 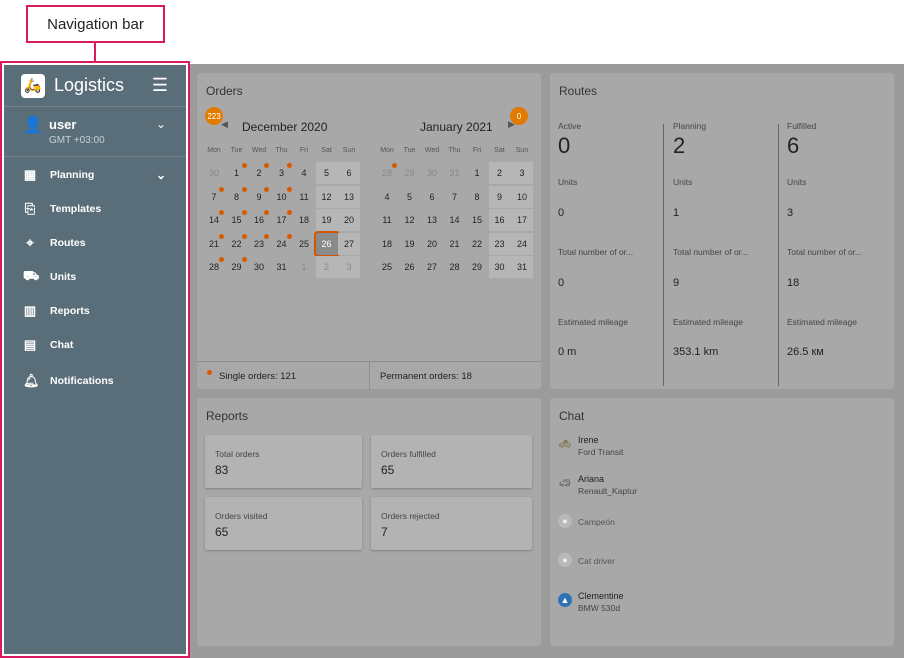 What do you see at coordinates (349, 220) in the screenshot?
I see `december-day-cell: 20` at bounding box center [349, 220].